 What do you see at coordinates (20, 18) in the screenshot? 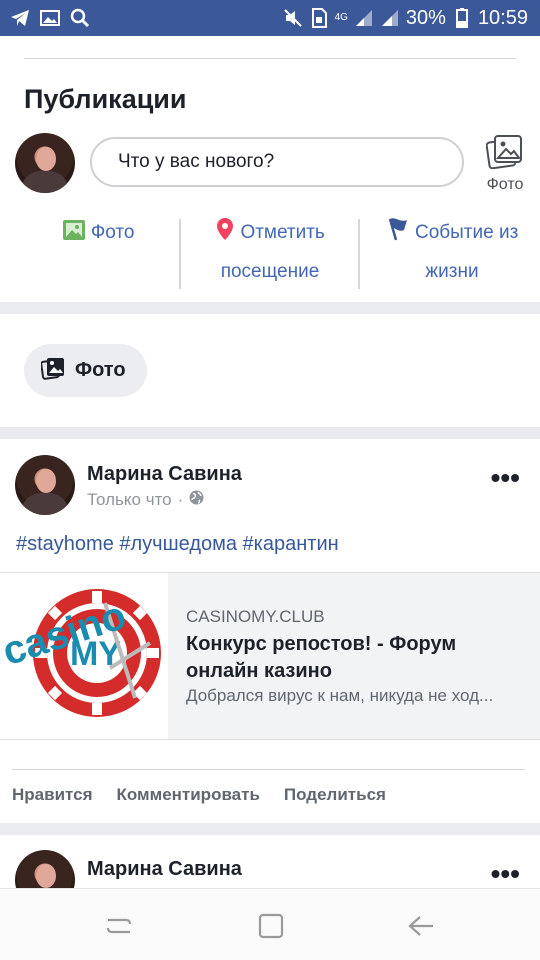
I see `telegram-icon` at bounding box center [20, 18].